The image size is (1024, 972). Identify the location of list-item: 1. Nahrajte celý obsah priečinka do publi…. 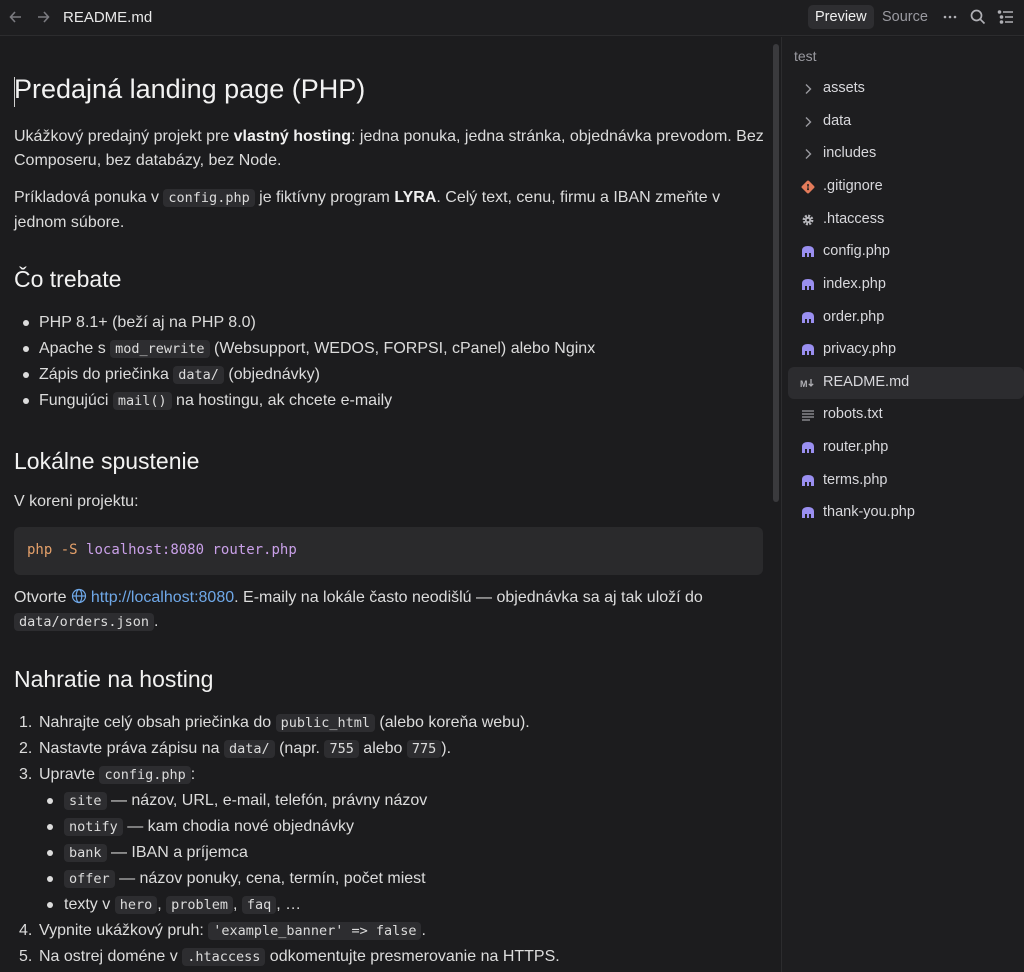
(274, 723).